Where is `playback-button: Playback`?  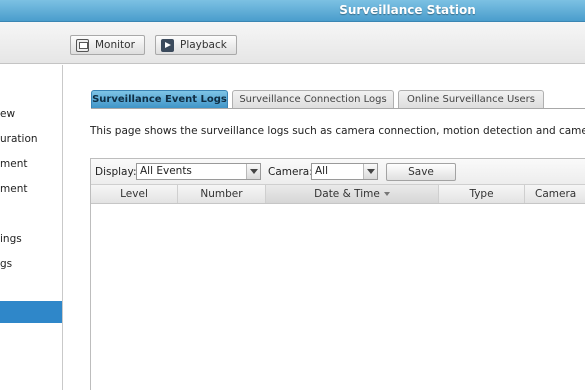 playback-button: Playback is located at coordinates (196, 45).